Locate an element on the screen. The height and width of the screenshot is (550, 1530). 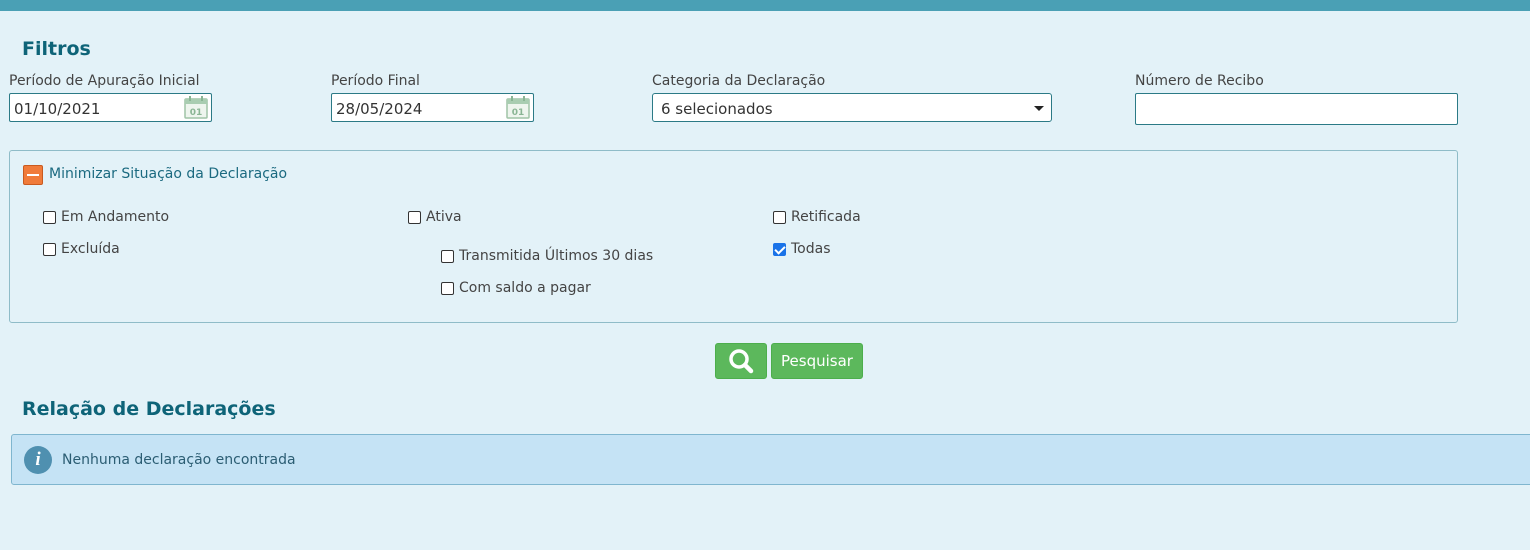
periodo-inicial-input: 01/10/2021 01 is located at coordinates (110, 107).